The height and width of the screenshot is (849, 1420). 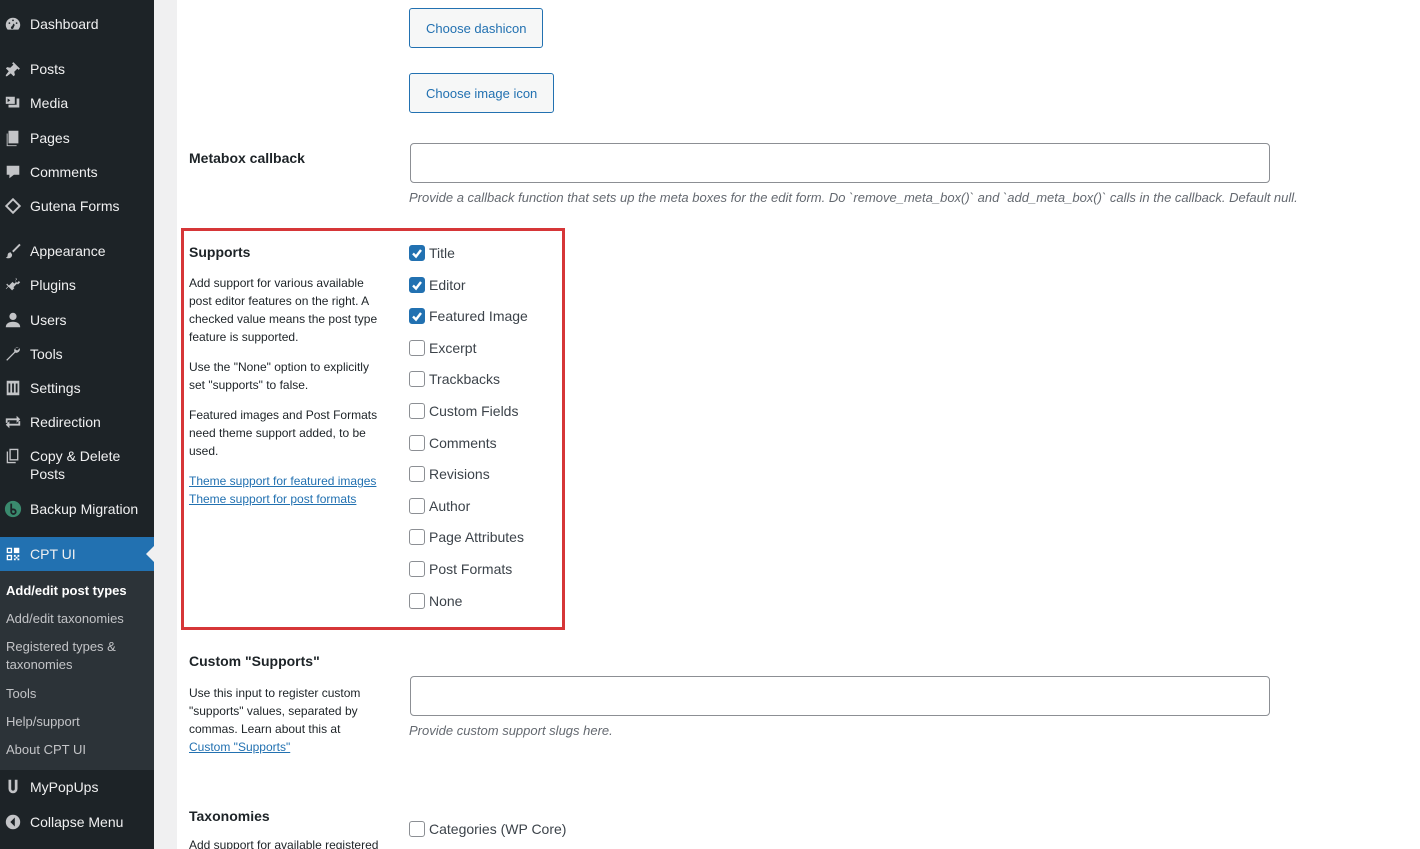 What do you see at coordinates (13, 251) in the screenshot?
I see `paintbrush-icon` at bounding box center [13, 251].